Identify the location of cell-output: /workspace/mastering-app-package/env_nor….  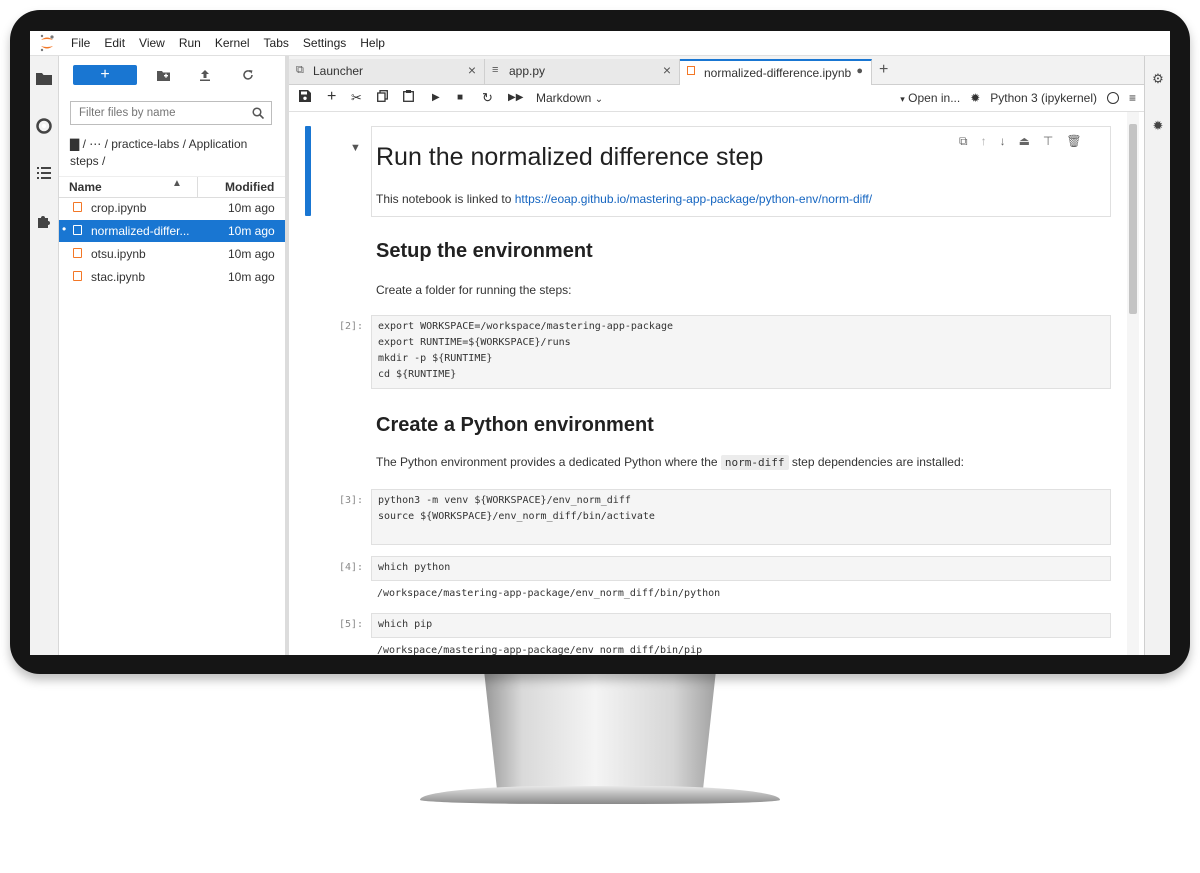
(540, 650).